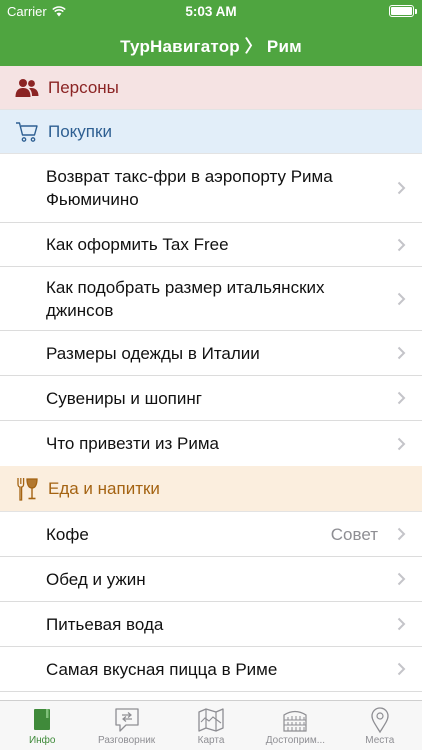 The image size is (422, 750). I want to click on list-item: Самая вкусная пицца в Риме, so click(211, 669).